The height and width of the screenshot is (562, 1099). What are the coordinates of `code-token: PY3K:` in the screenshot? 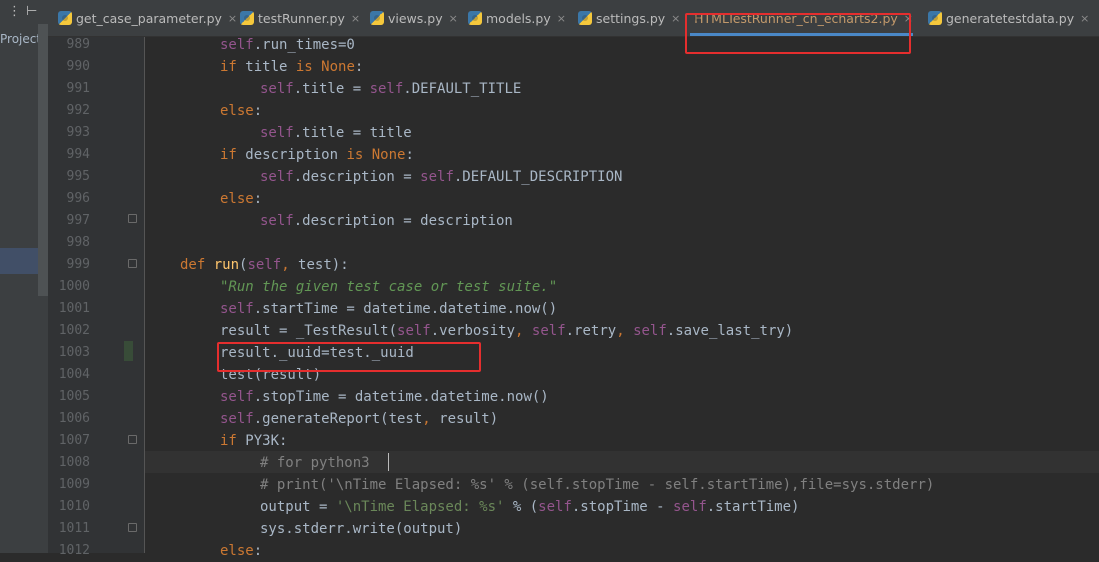 It's located at (262, 441).